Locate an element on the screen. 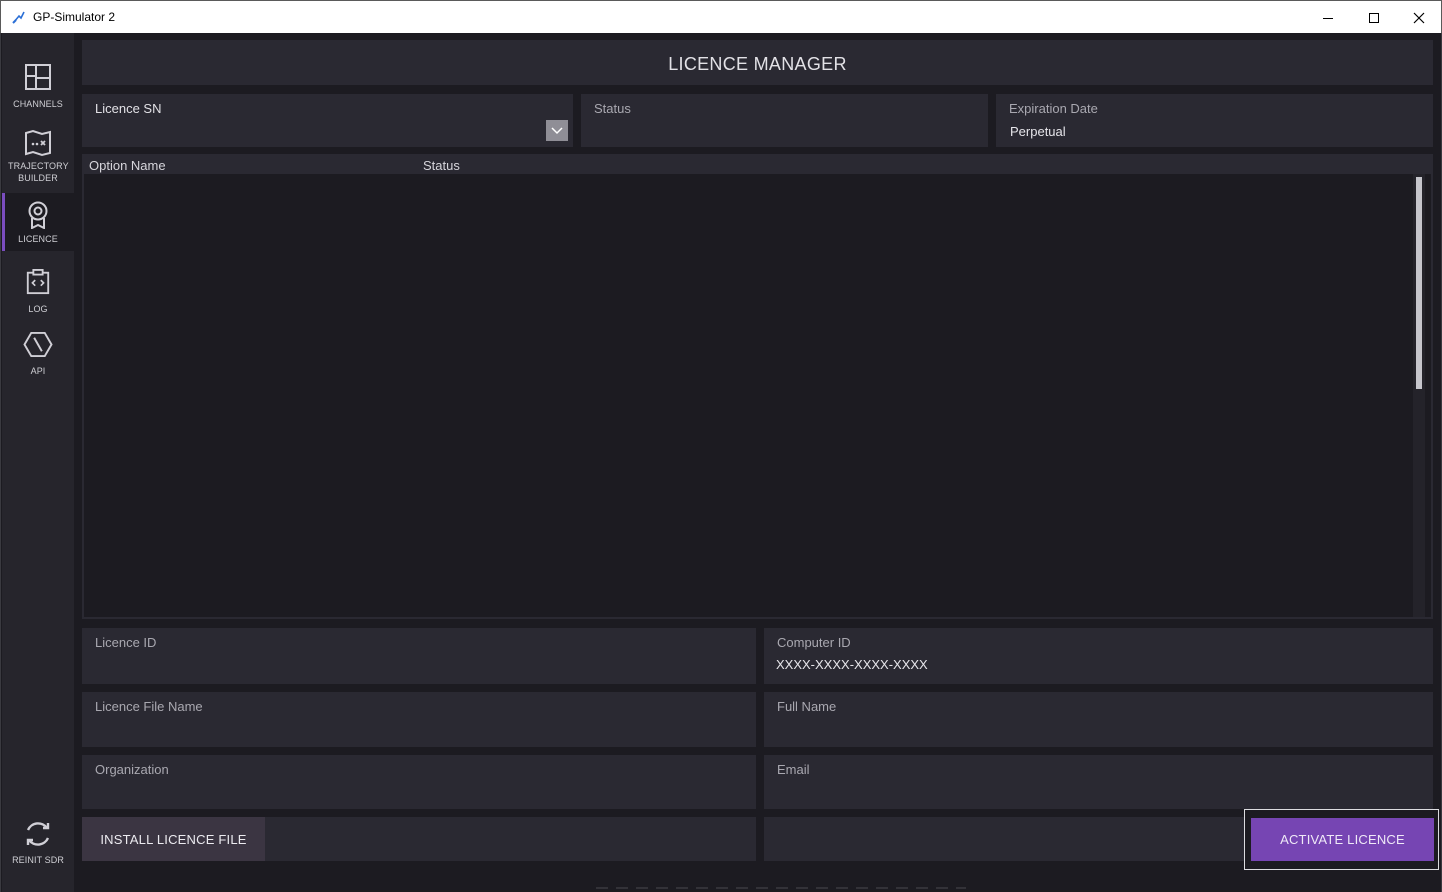 The width and height of the screenshot is (1442, 892). page-title: LICENCE MANAGER is located at coordinates (757, 64).